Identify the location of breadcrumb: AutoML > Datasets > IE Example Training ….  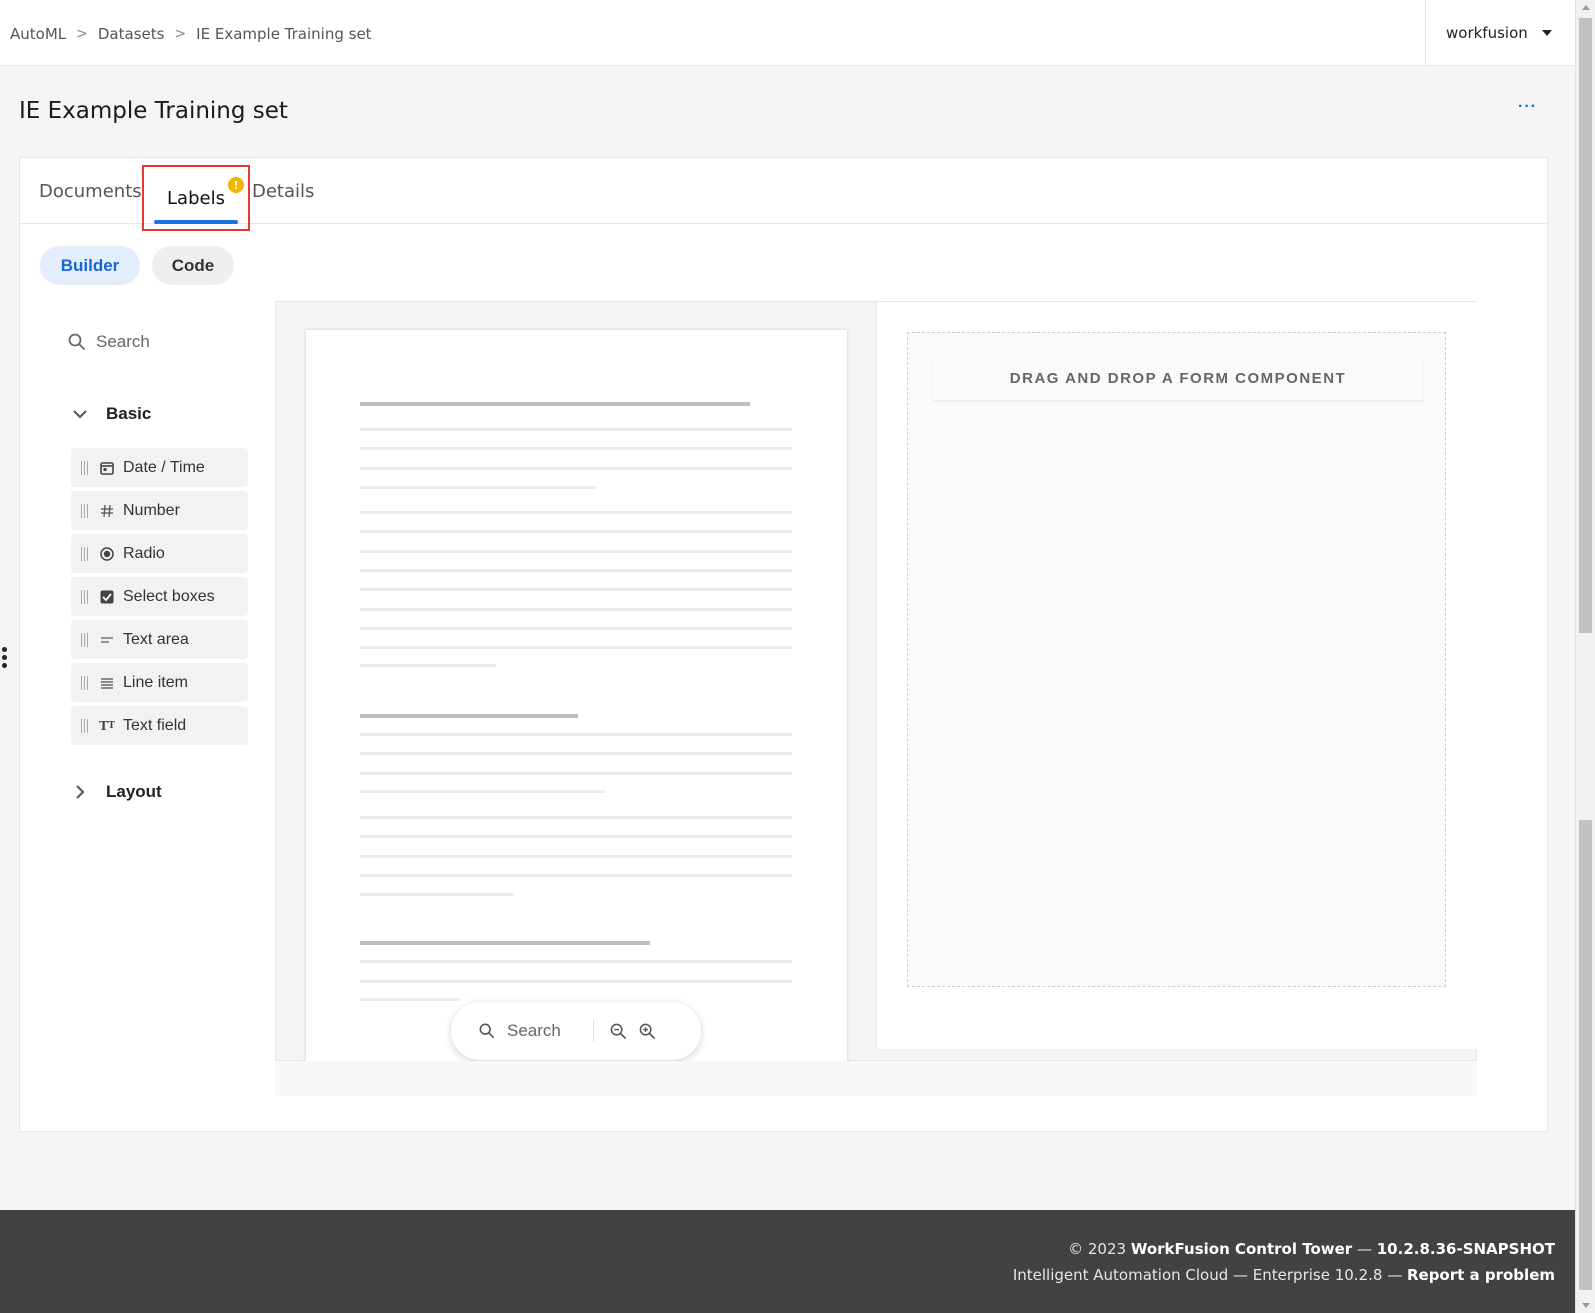
(191, 34).